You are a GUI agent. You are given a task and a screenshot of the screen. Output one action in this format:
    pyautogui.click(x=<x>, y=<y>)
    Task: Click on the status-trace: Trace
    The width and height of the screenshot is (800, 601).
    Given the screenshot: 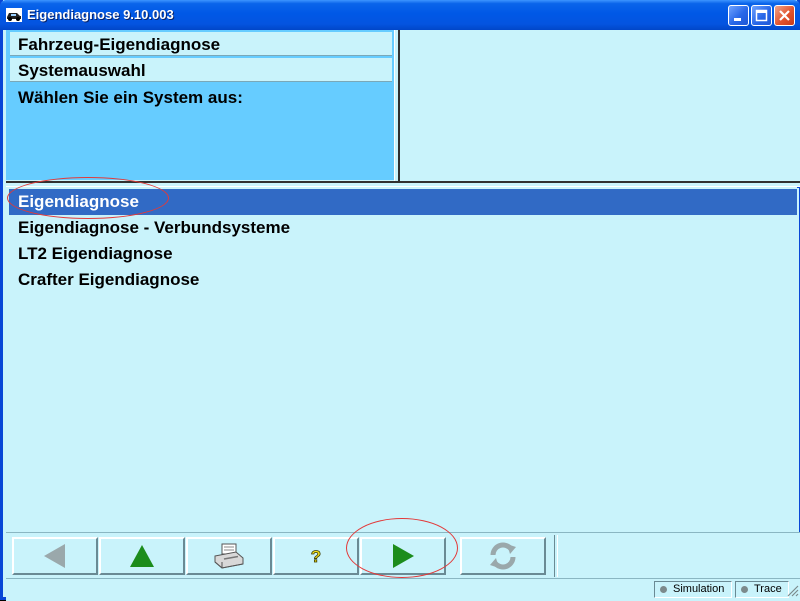 What is the action you would take?
    pyautogui.click(x=762, y=589)
    